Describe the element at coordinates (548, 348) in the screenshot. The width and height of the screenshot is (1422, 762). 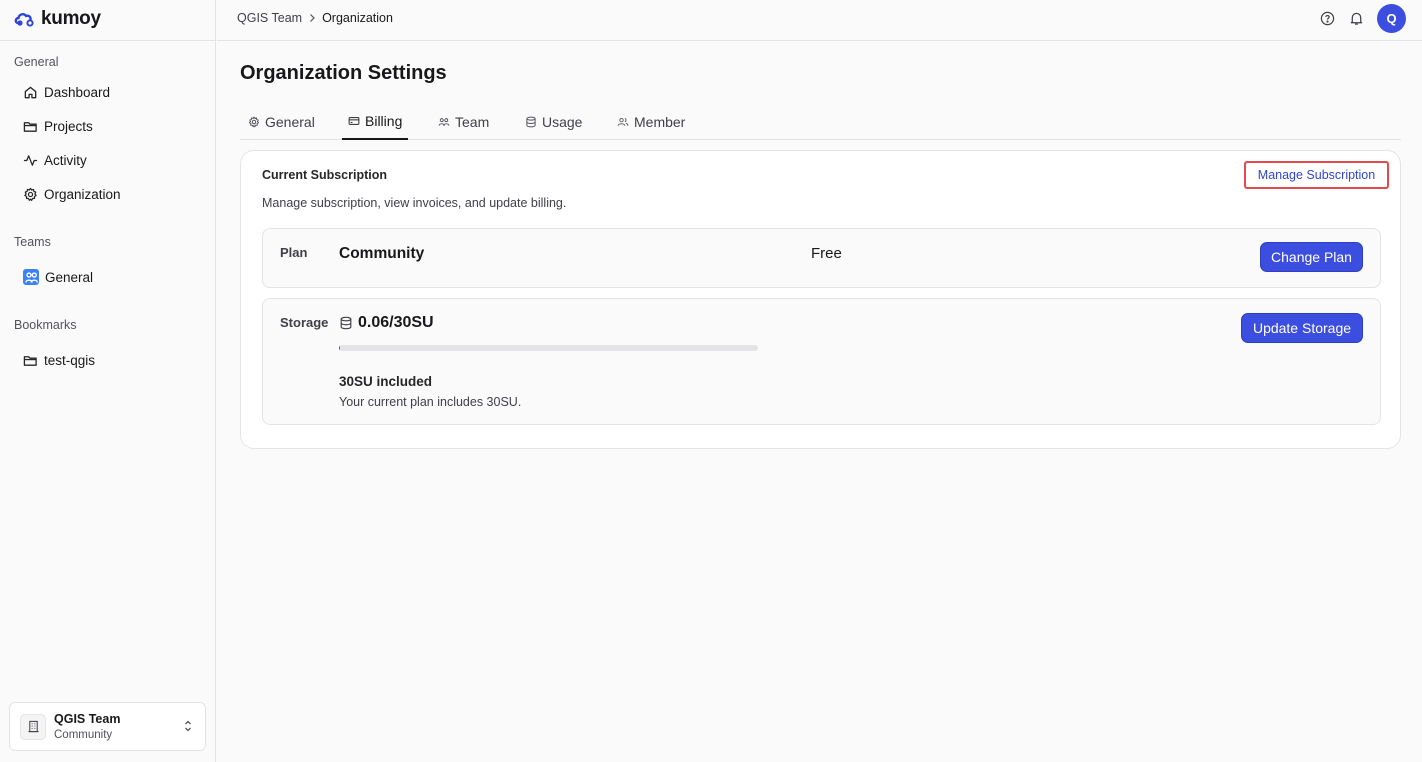
I see `storage-progress-bar` at that location.